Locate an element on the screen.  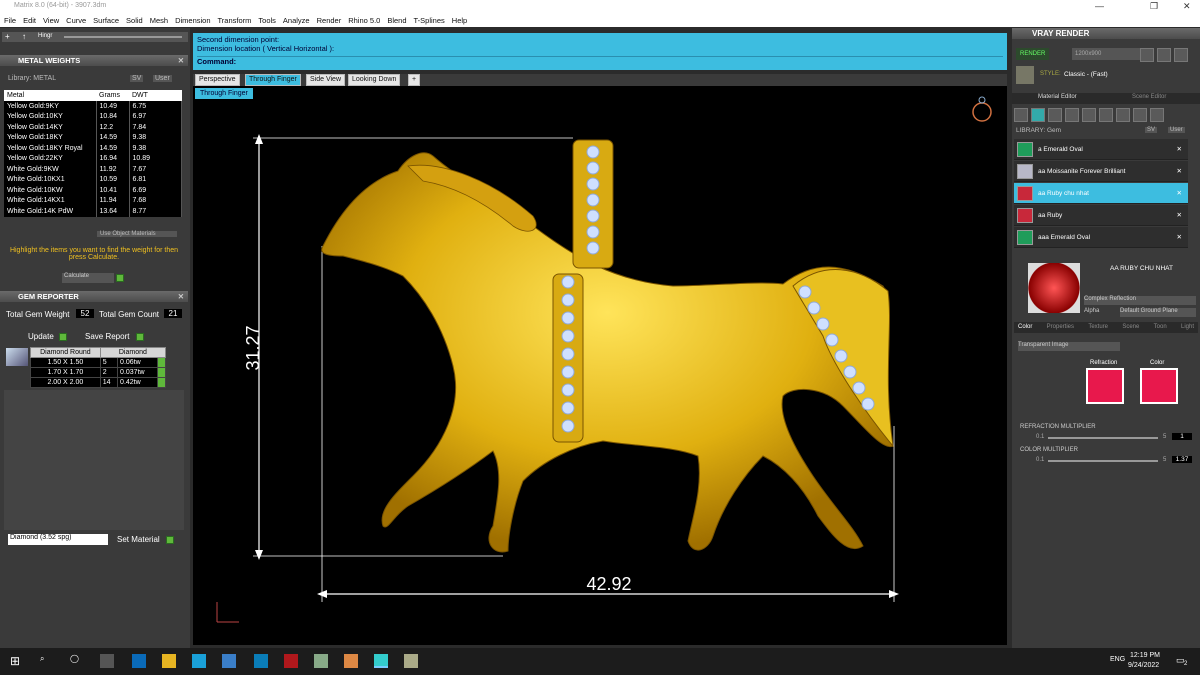
close-button: ✕ is located at coordinates (1187, 6).